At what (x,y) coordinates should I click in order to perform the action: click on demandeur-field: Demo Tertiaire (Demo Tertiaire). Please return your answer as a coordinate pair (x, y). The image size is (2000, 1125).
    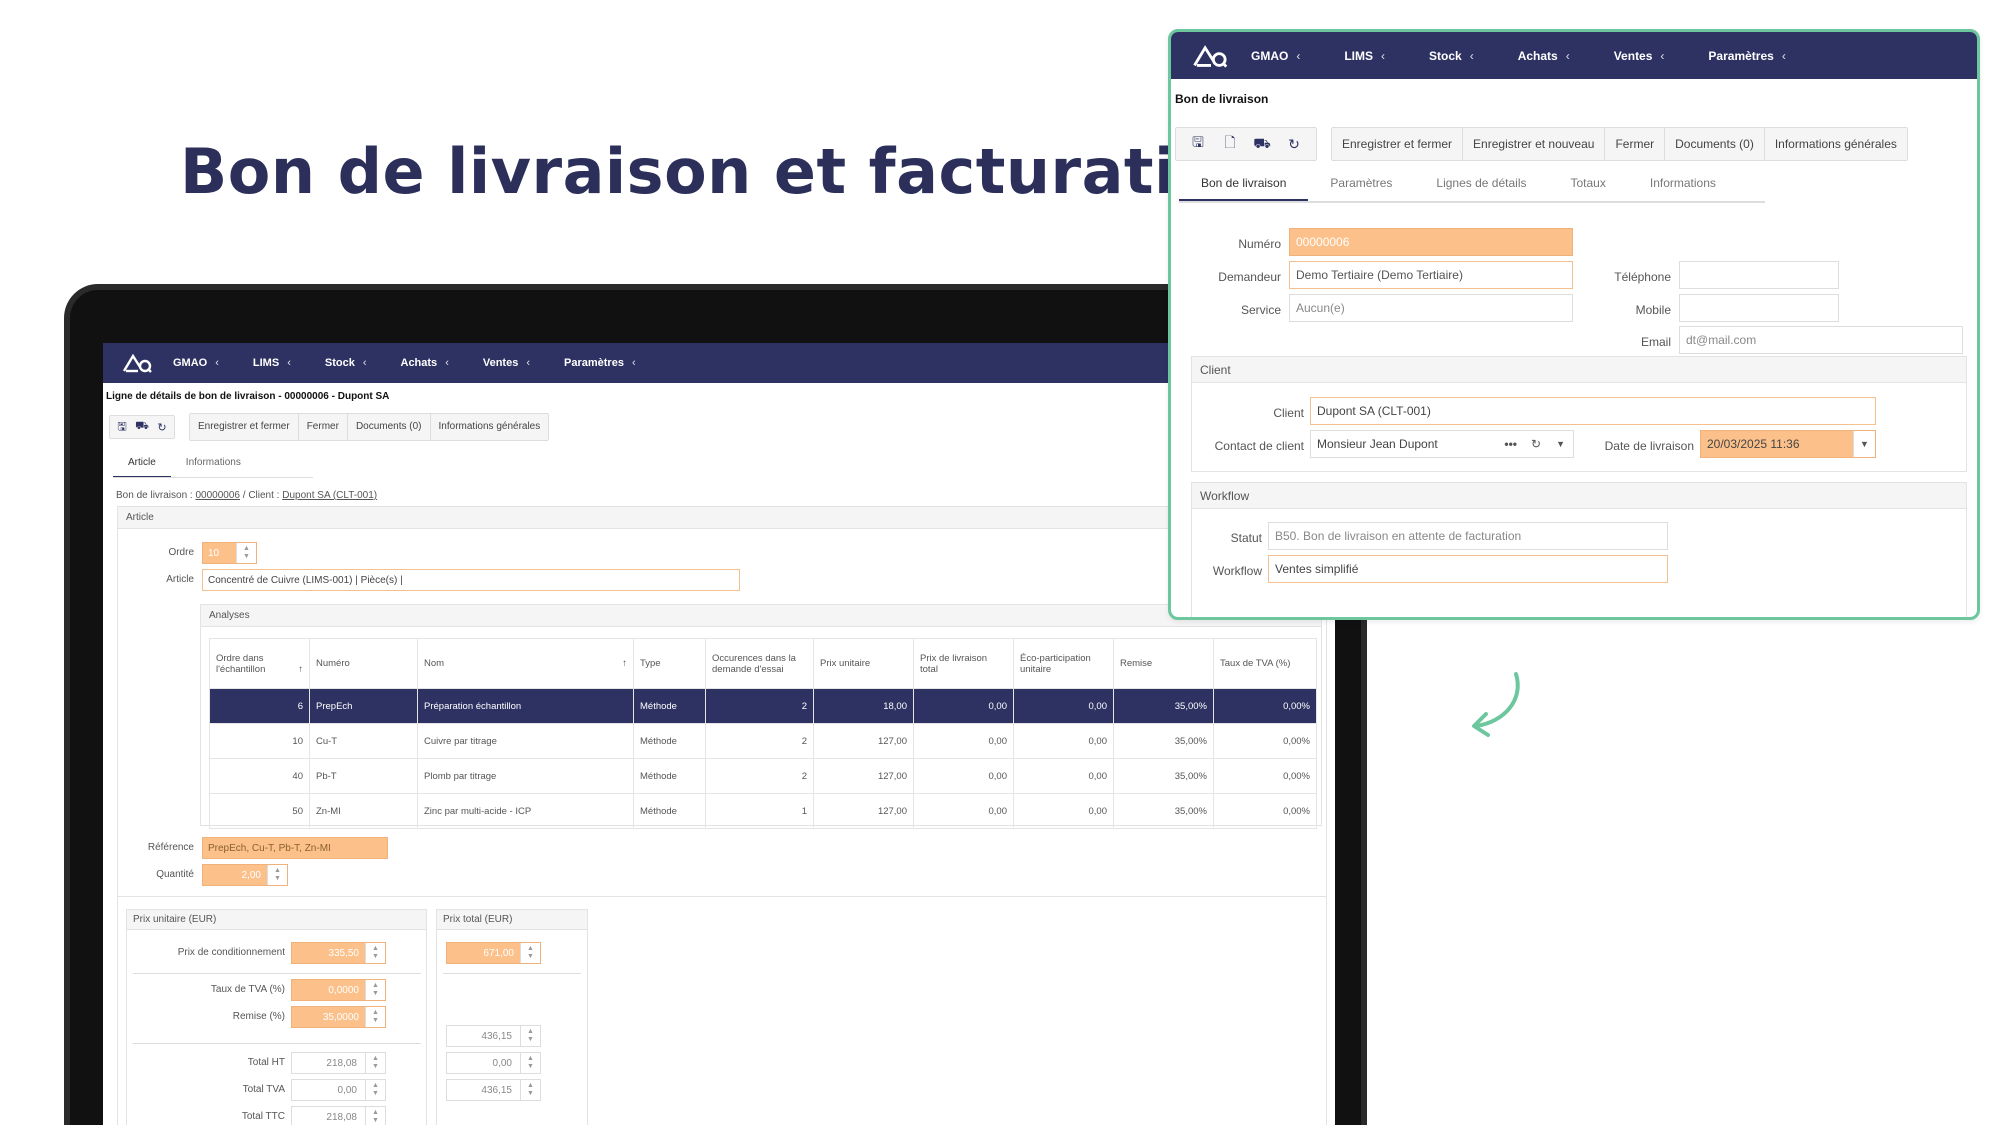
    Looking at the image, I should click on (1431, 275).